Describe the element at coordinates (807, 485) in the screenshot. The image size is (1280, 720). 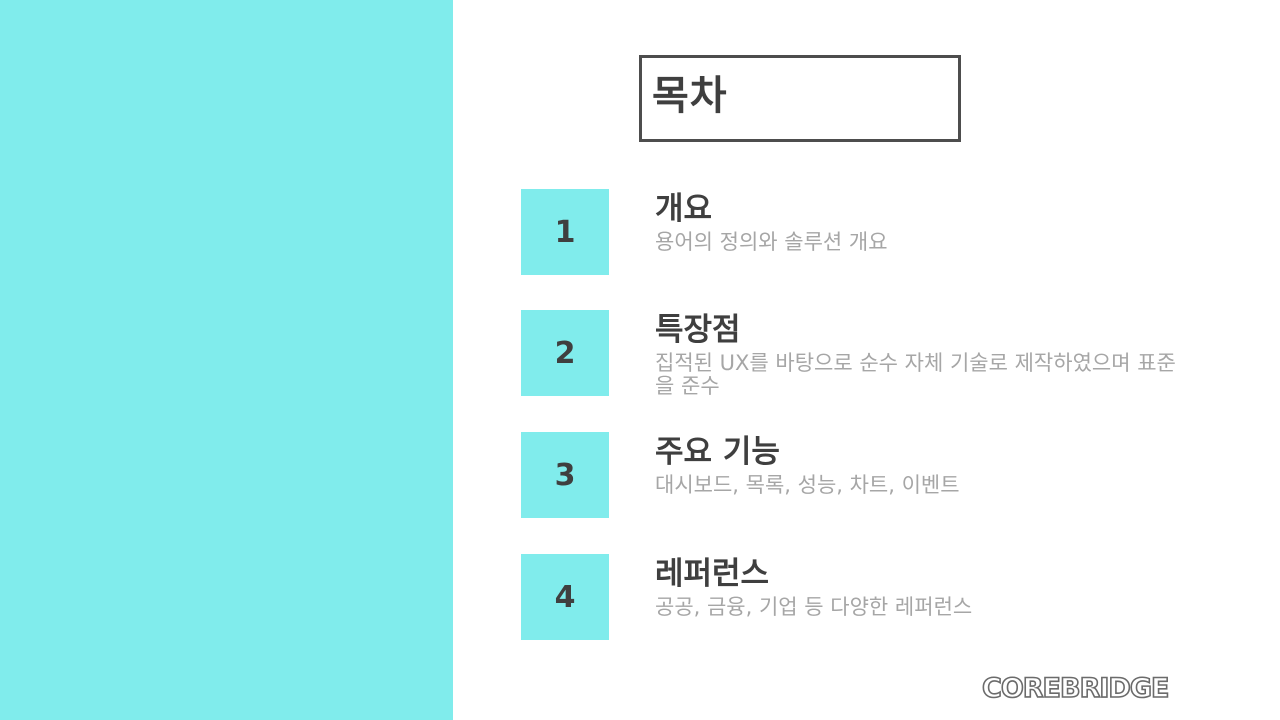
I see `toc-item-description: 대시보드, 목록, 성능, 차트, 이벤트` at that location.